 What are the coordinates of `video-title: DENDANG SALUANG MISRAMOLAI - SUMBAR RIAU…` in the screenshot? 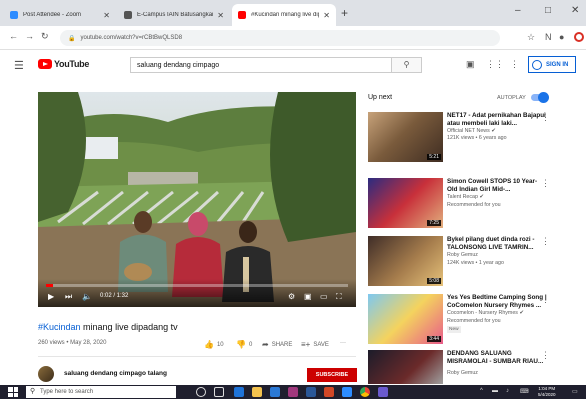 It's located at (497, 357).